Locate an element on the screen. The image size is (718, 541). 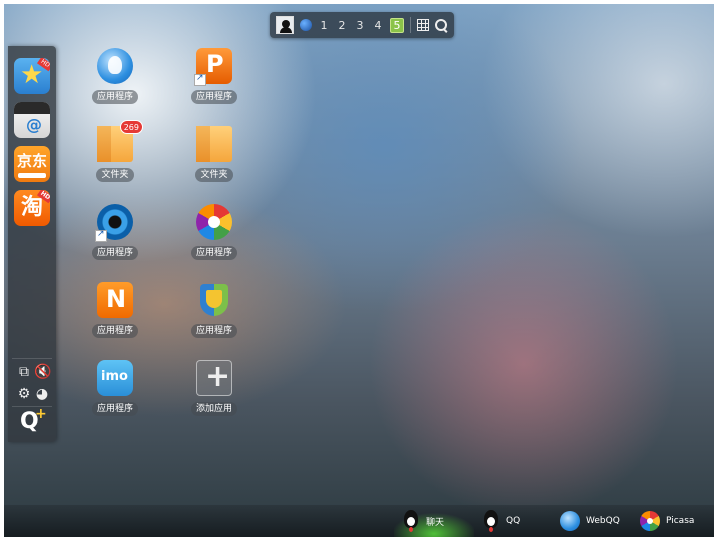
presentation-icon is located at coordinates (213, 67).